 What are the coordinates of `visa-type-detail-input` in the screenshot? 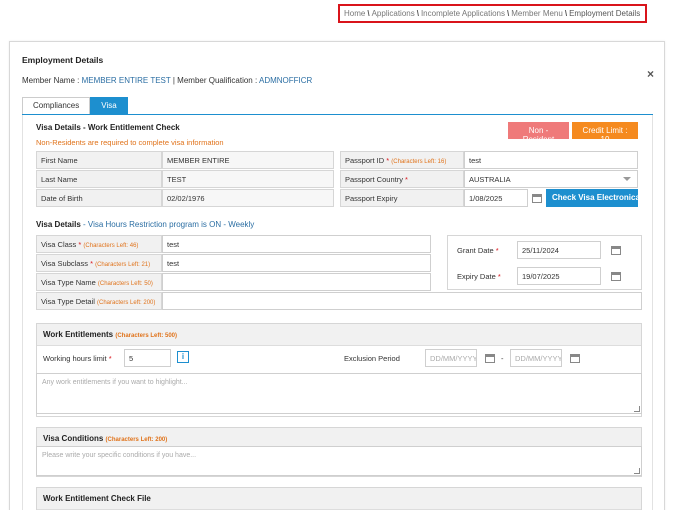 It's located at (402, 301).